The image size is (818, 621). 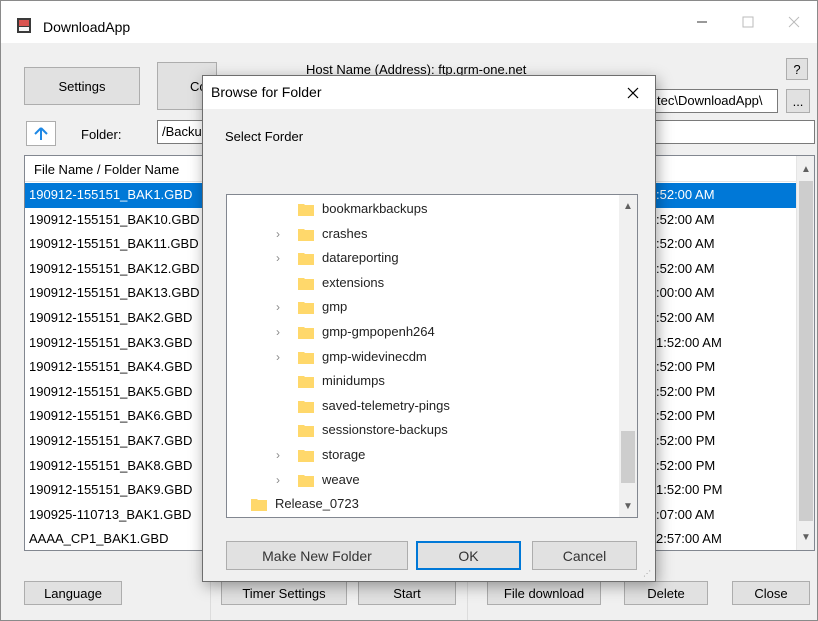 I want to click on tree-item-label: gmp, so click(x=335, y=307).